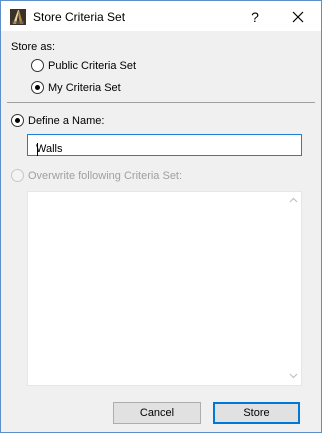 The image size is (322, 433). Describe the element at coordinates (255, 17) in the screenshot. I see `help-button: ?` at that location.